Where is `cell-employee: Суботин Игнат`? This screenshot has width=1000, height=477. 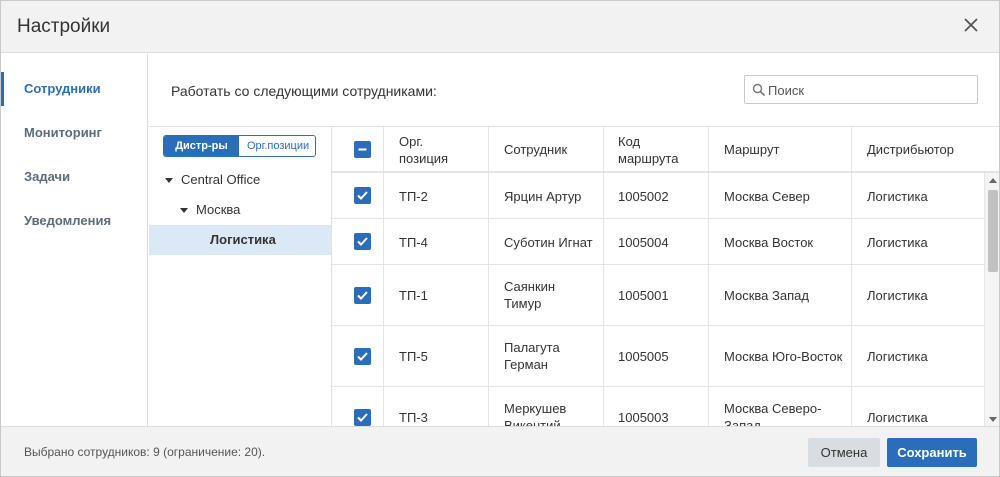 cell-employee: Суботин Игнат is located at coordinates (548, 242).